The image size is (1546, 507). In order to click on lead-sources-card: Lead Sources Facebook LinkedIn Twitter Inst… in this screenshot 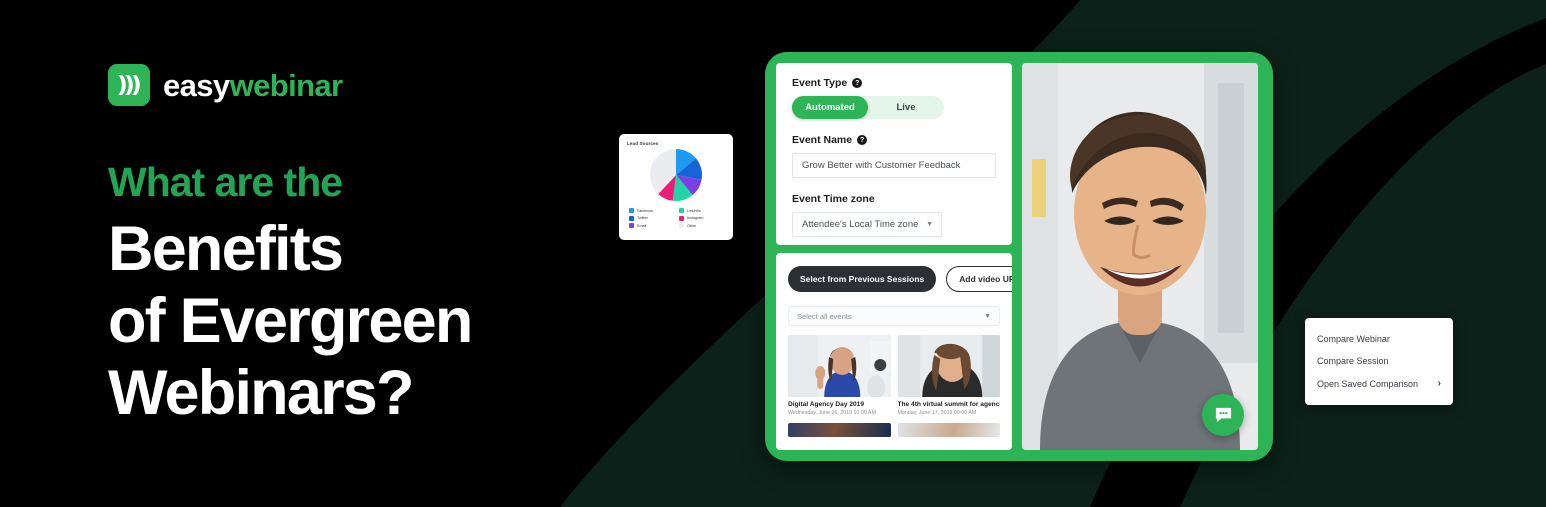, I will do `click(676, 187)`.